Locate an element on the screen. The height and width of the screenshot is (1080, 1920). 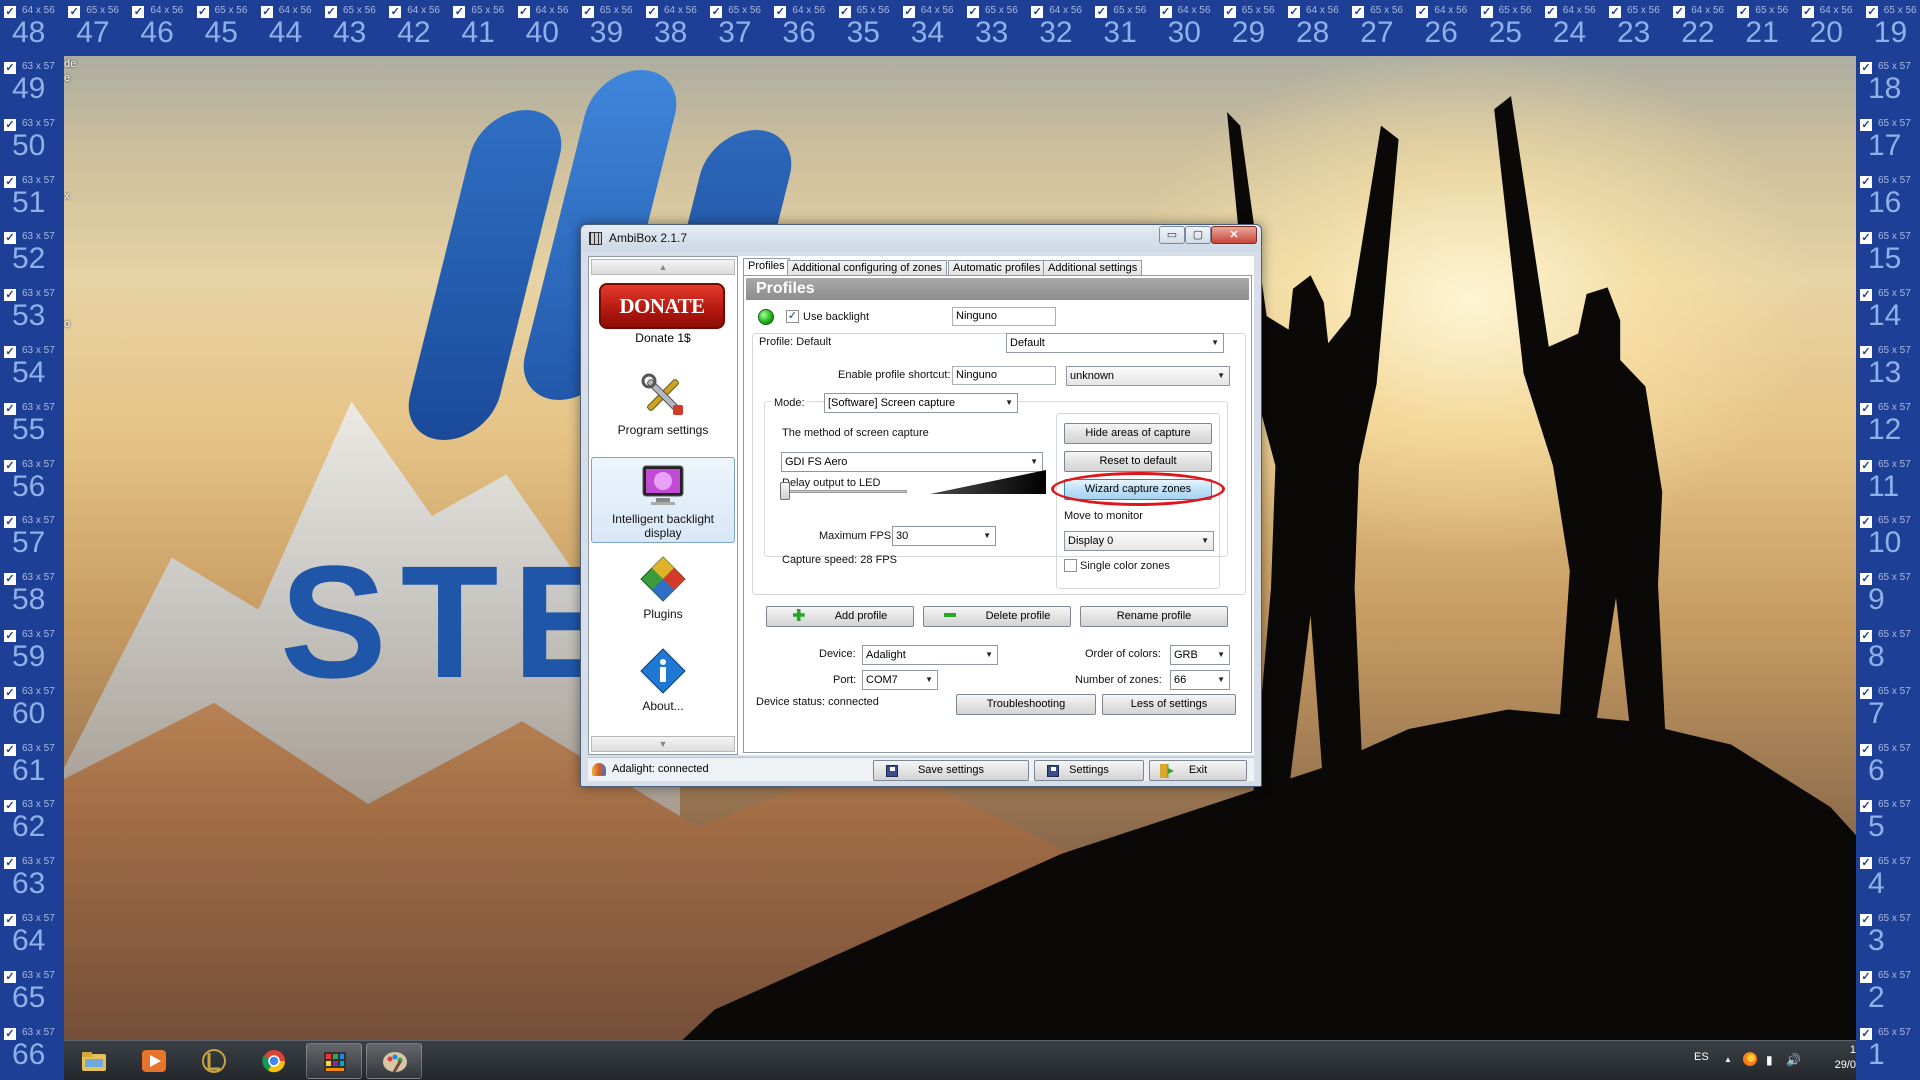
taskbar-explorer is located at coordinates (94, 1061).